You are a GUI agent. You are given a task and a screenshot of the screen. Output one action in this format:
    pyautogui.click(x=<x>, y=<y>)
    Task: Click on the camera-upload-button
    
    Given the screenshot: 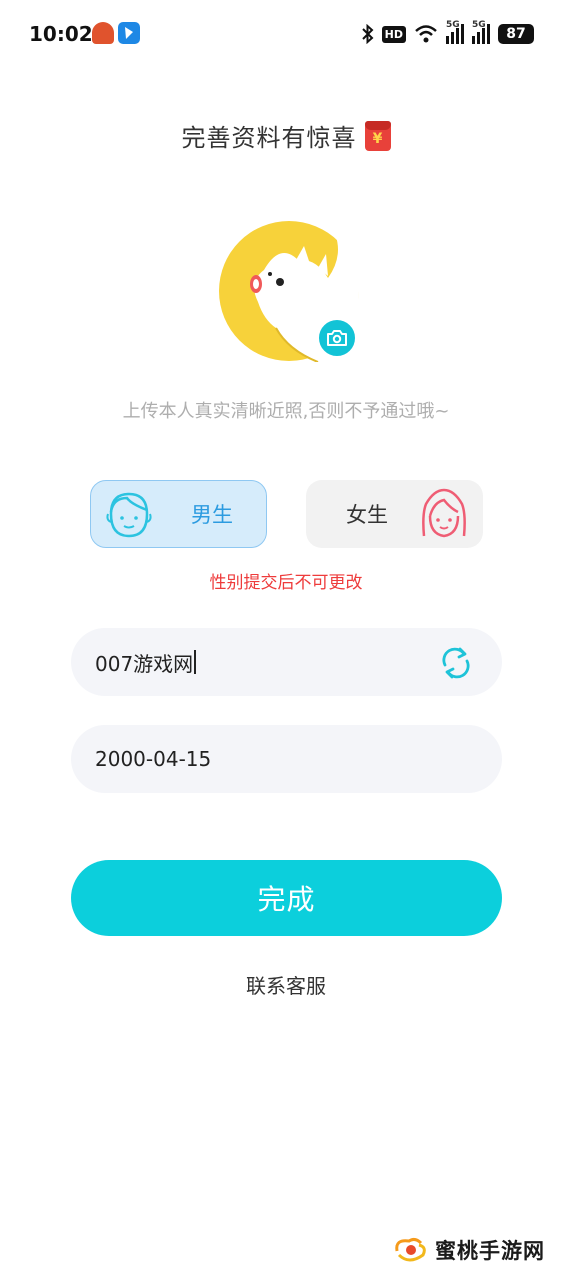 What is the action you would take?
    pyautogui.click(x=337, y=338)
    